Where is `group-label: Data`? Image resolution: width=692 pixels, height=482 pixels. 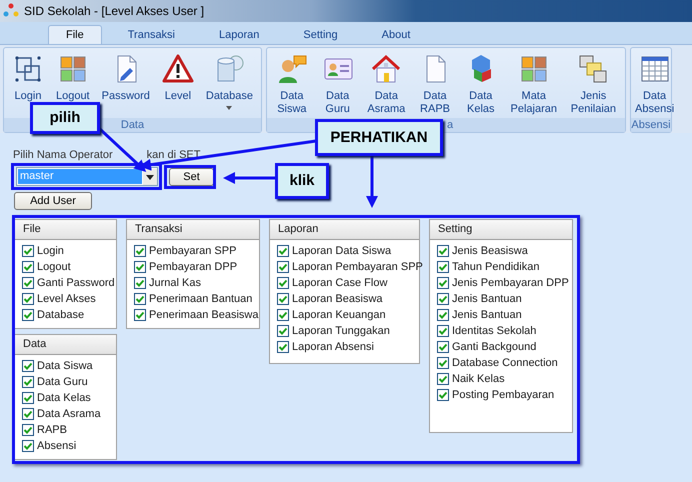
group-label: Data is located at coordinates (132, 125).